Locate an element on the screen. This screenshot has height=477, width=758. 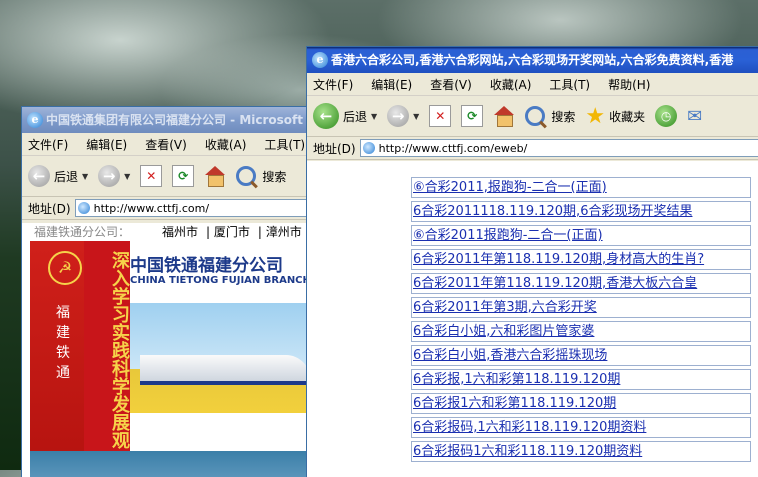
front-toolbar: ← 后退 ▼ → ▼ ✕ ⟳ 搜索 ★ 收藏夹 ◷ ✉ is located at coordinates (532, 116).